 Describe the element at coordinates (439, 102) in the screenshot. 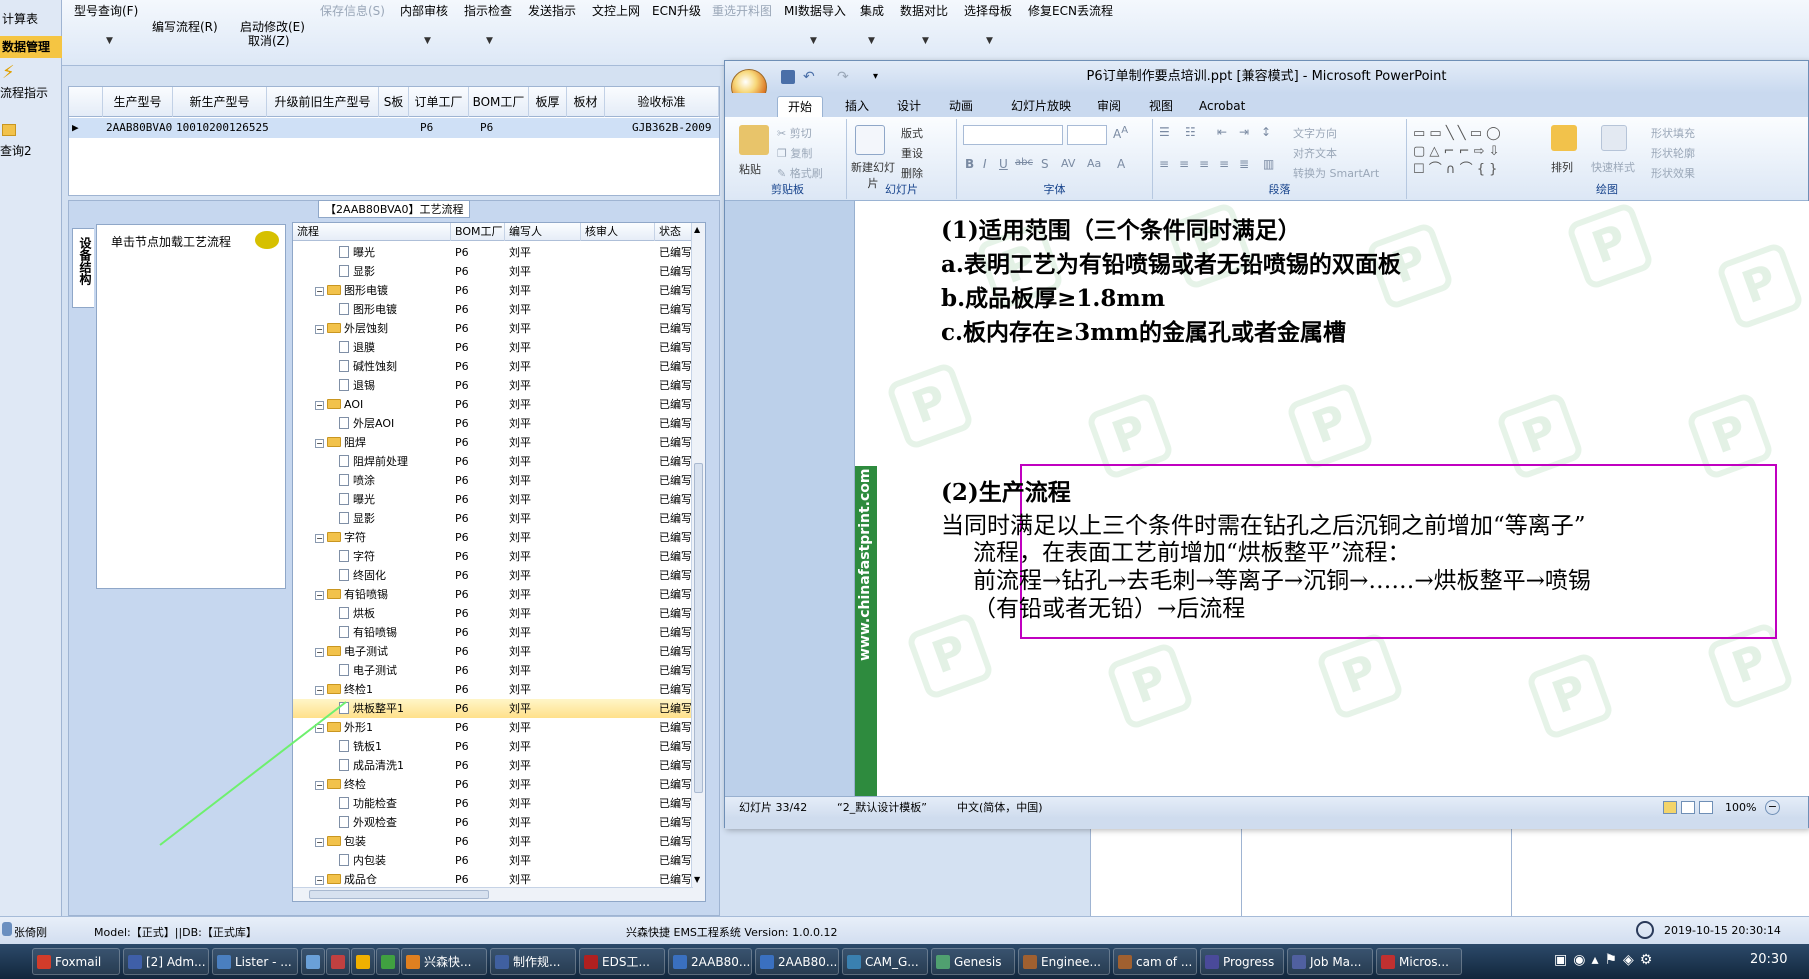

I see `column-header: 订单工厂` at that location.